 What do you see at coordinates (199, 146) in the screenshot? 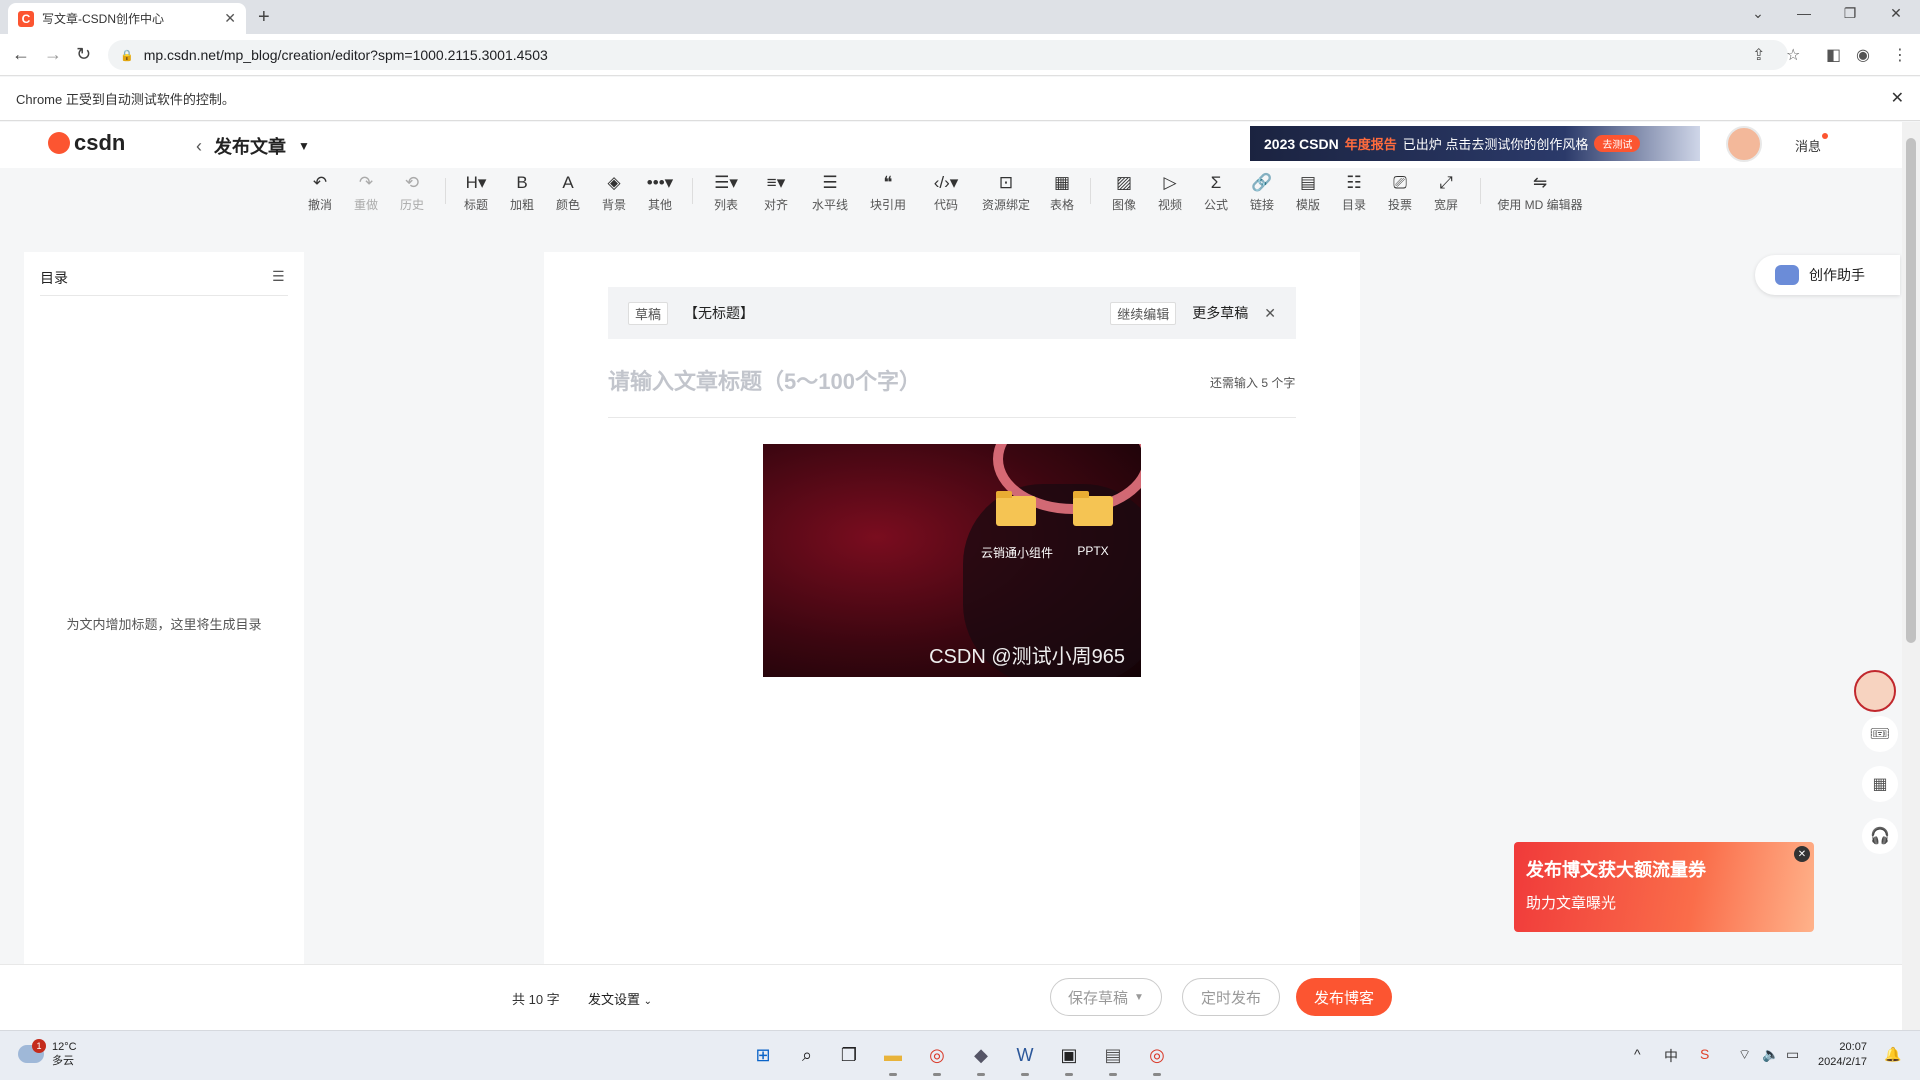
I see `back-chevron-icon: ‹` at bounding box center [199, 146].